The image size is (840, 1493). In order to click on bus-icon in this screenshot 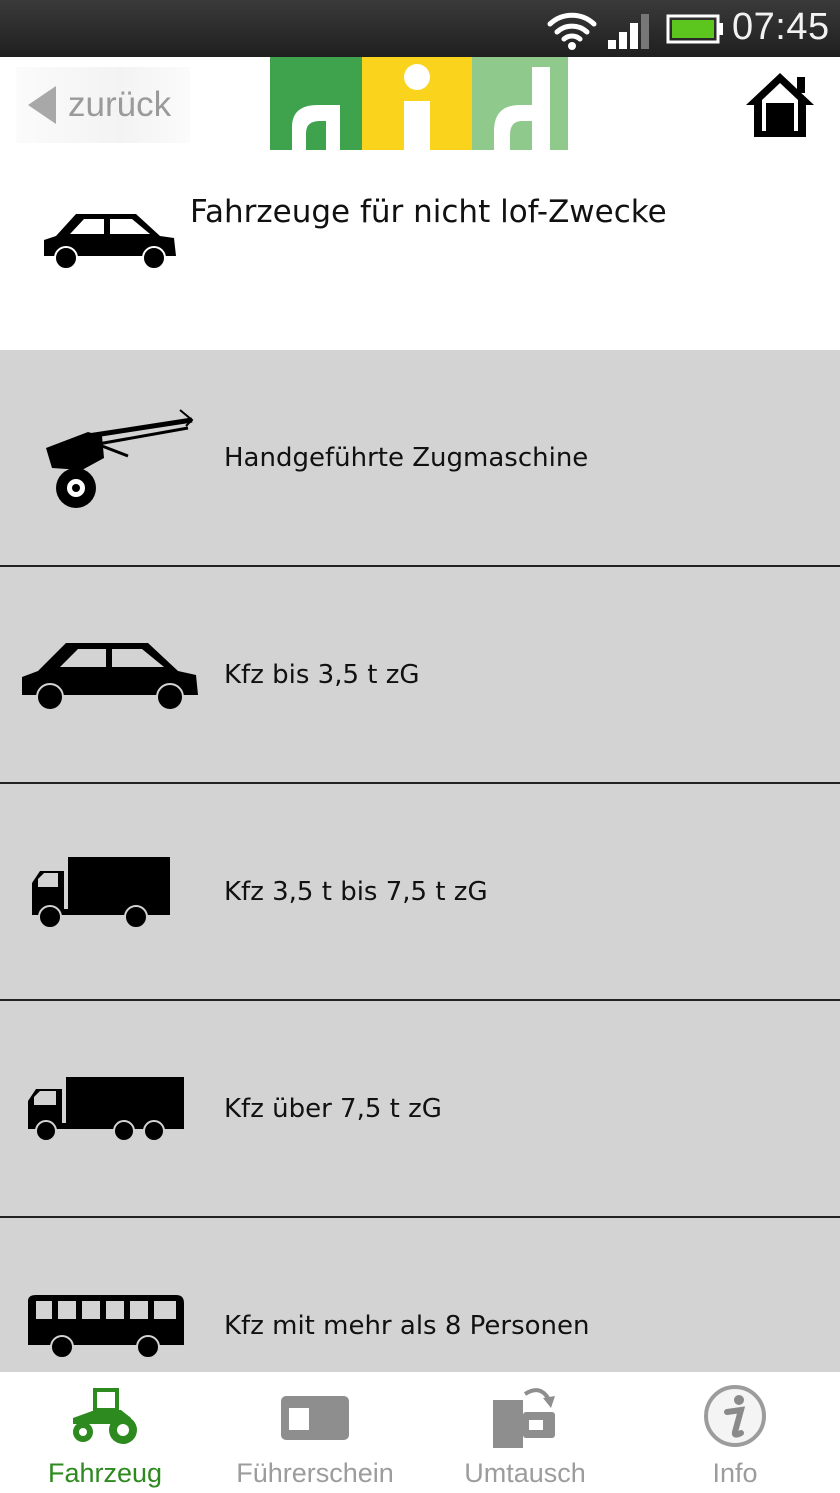, I will do `click(106, 1326)`.